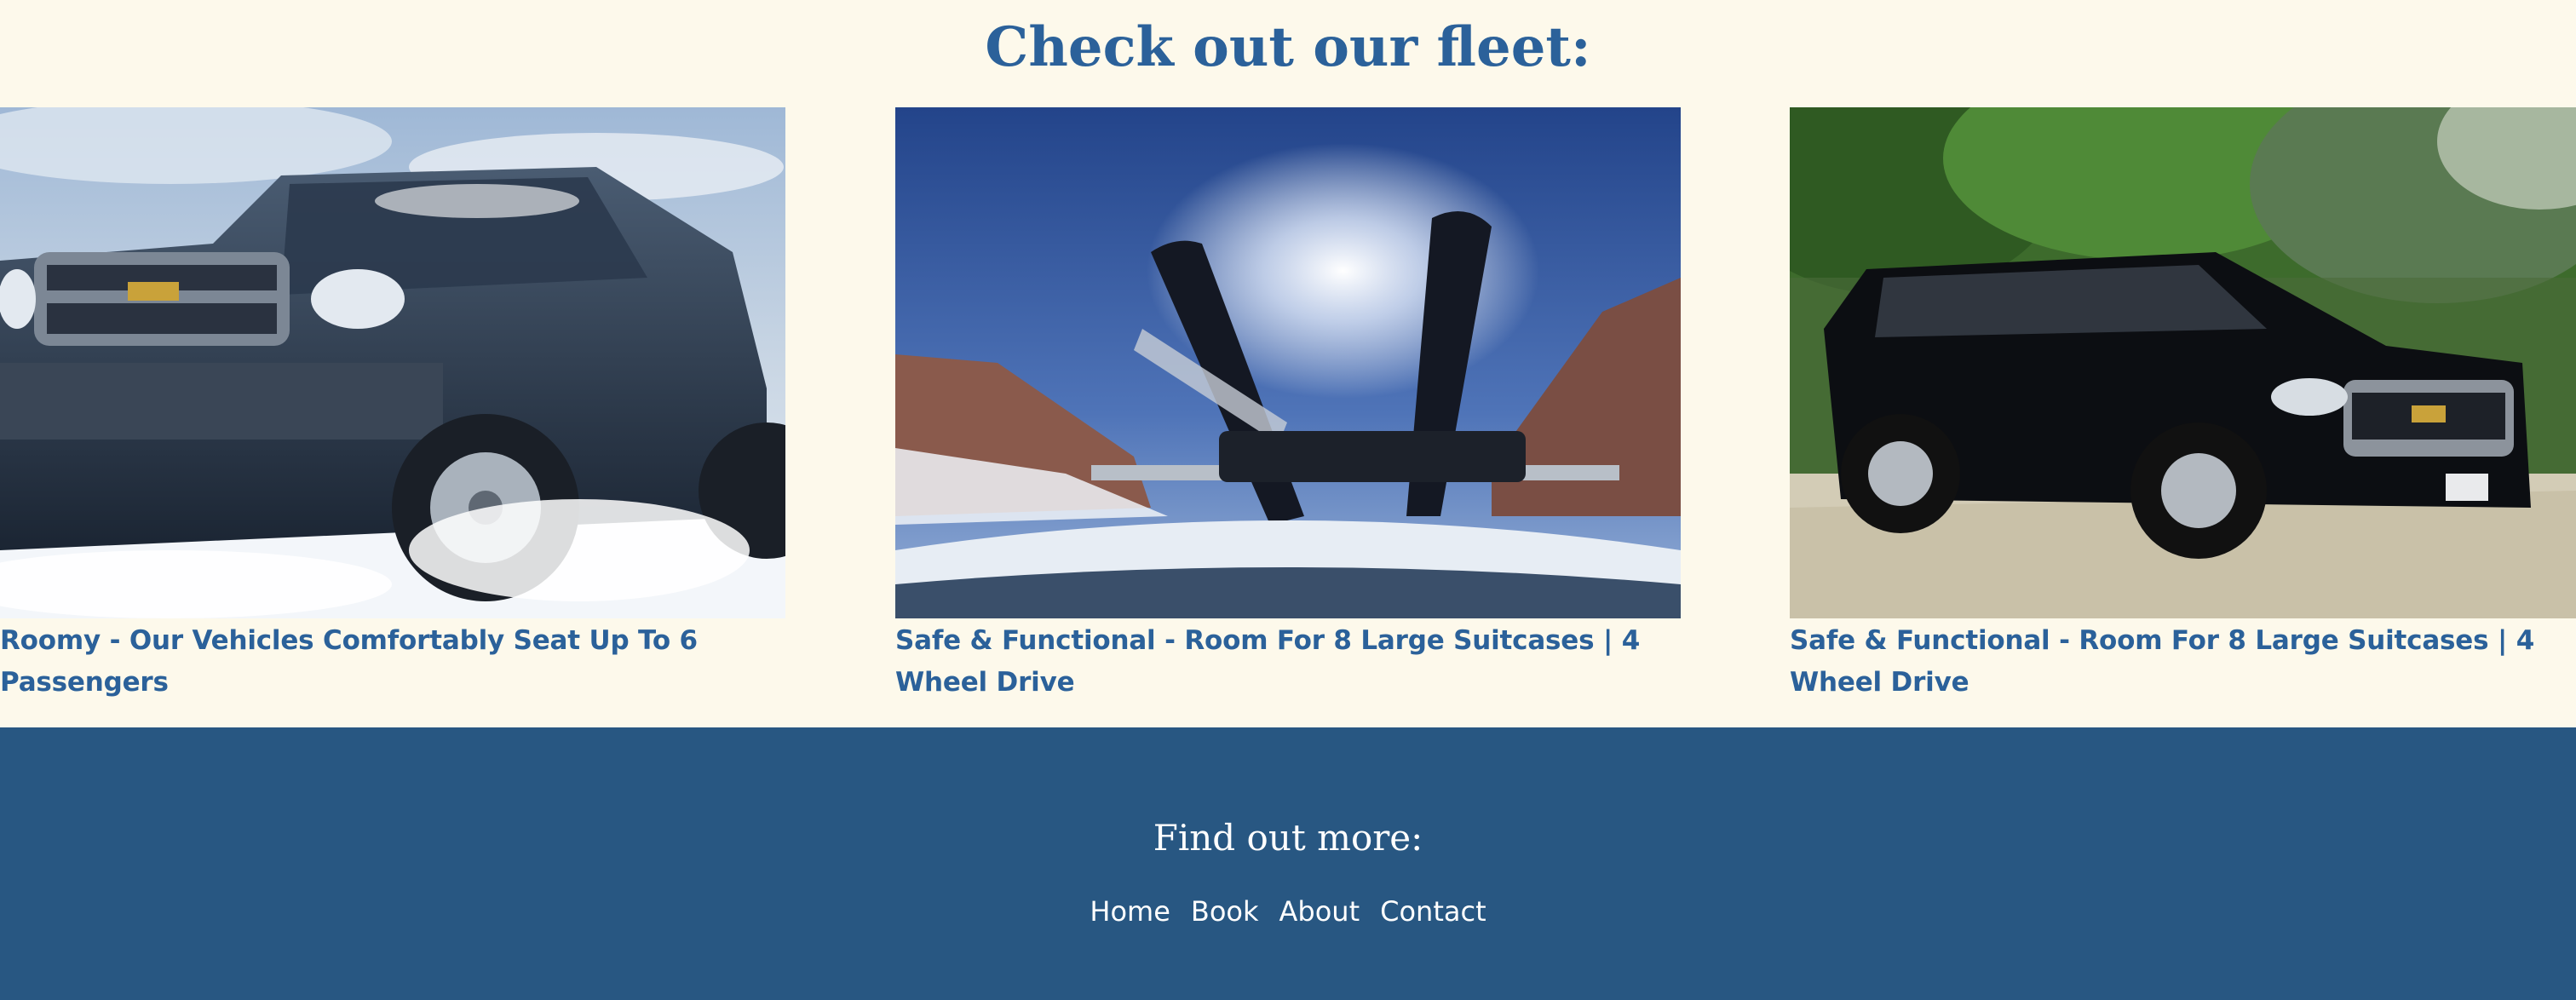 This screenshot has width=2576, height=1000. What do you see at coordinates (1288, 47) in the screenshot?
I see `fleet-heading: Check out our fleet:` at bounding box center [1288, 47].